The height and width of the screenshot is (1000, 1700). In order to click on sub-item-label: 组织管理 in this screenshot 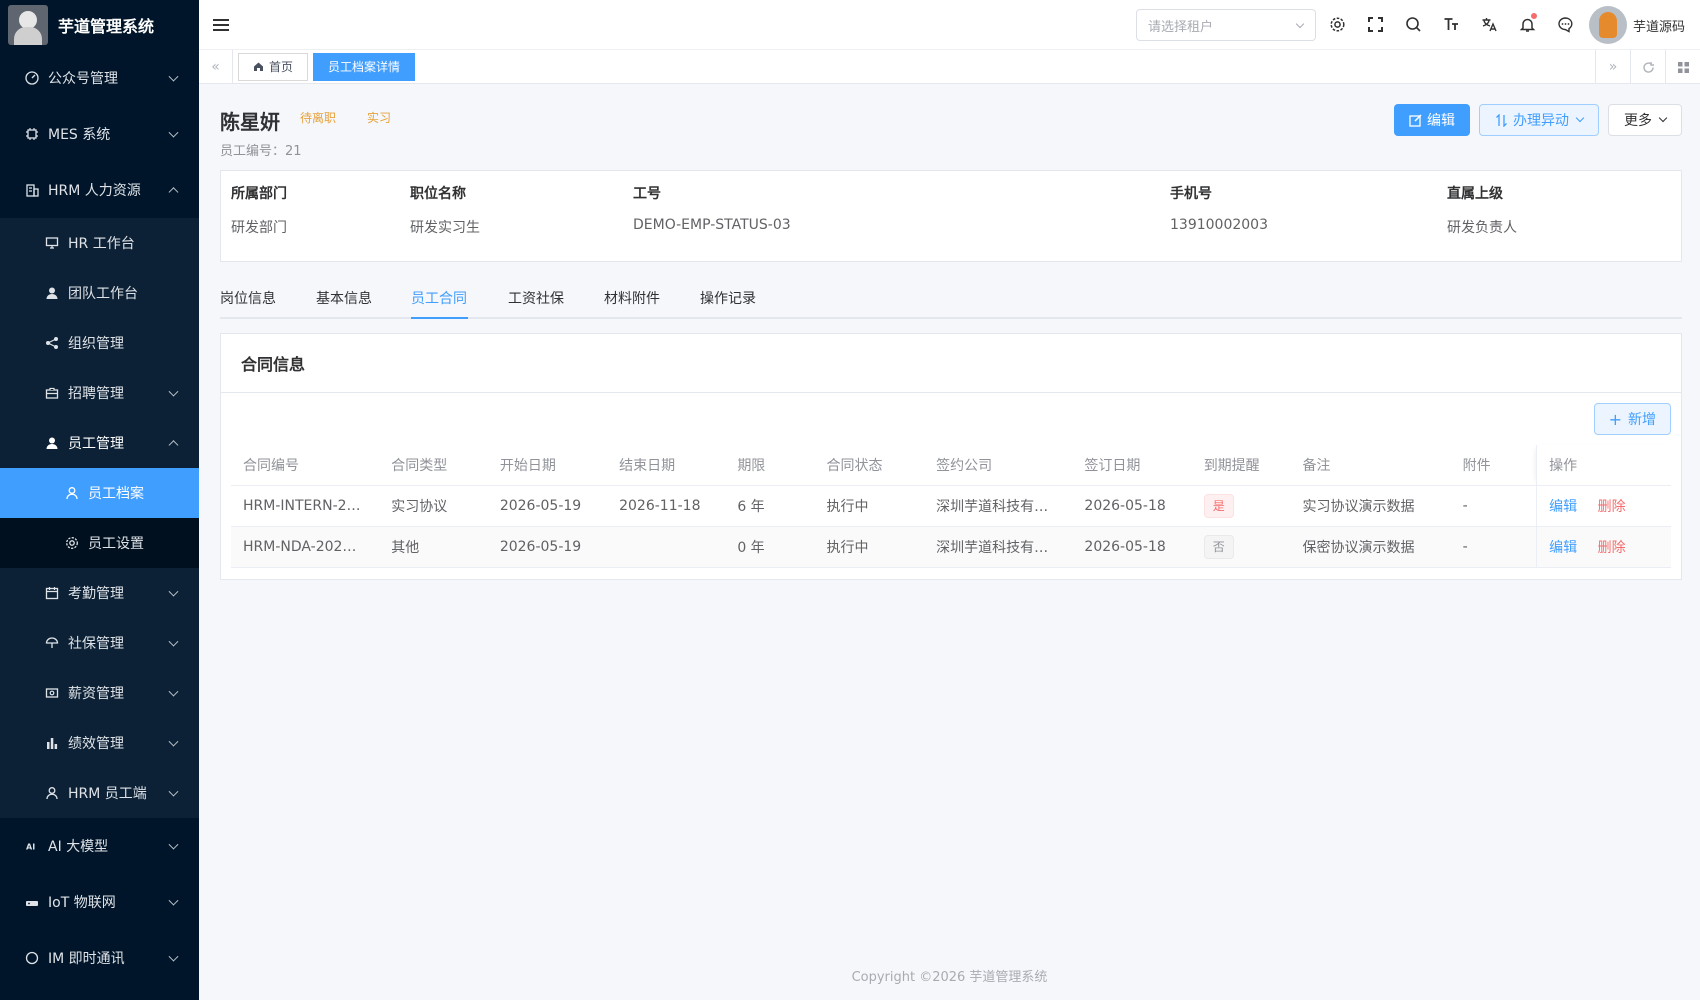, I will do `click(96, 344)`.